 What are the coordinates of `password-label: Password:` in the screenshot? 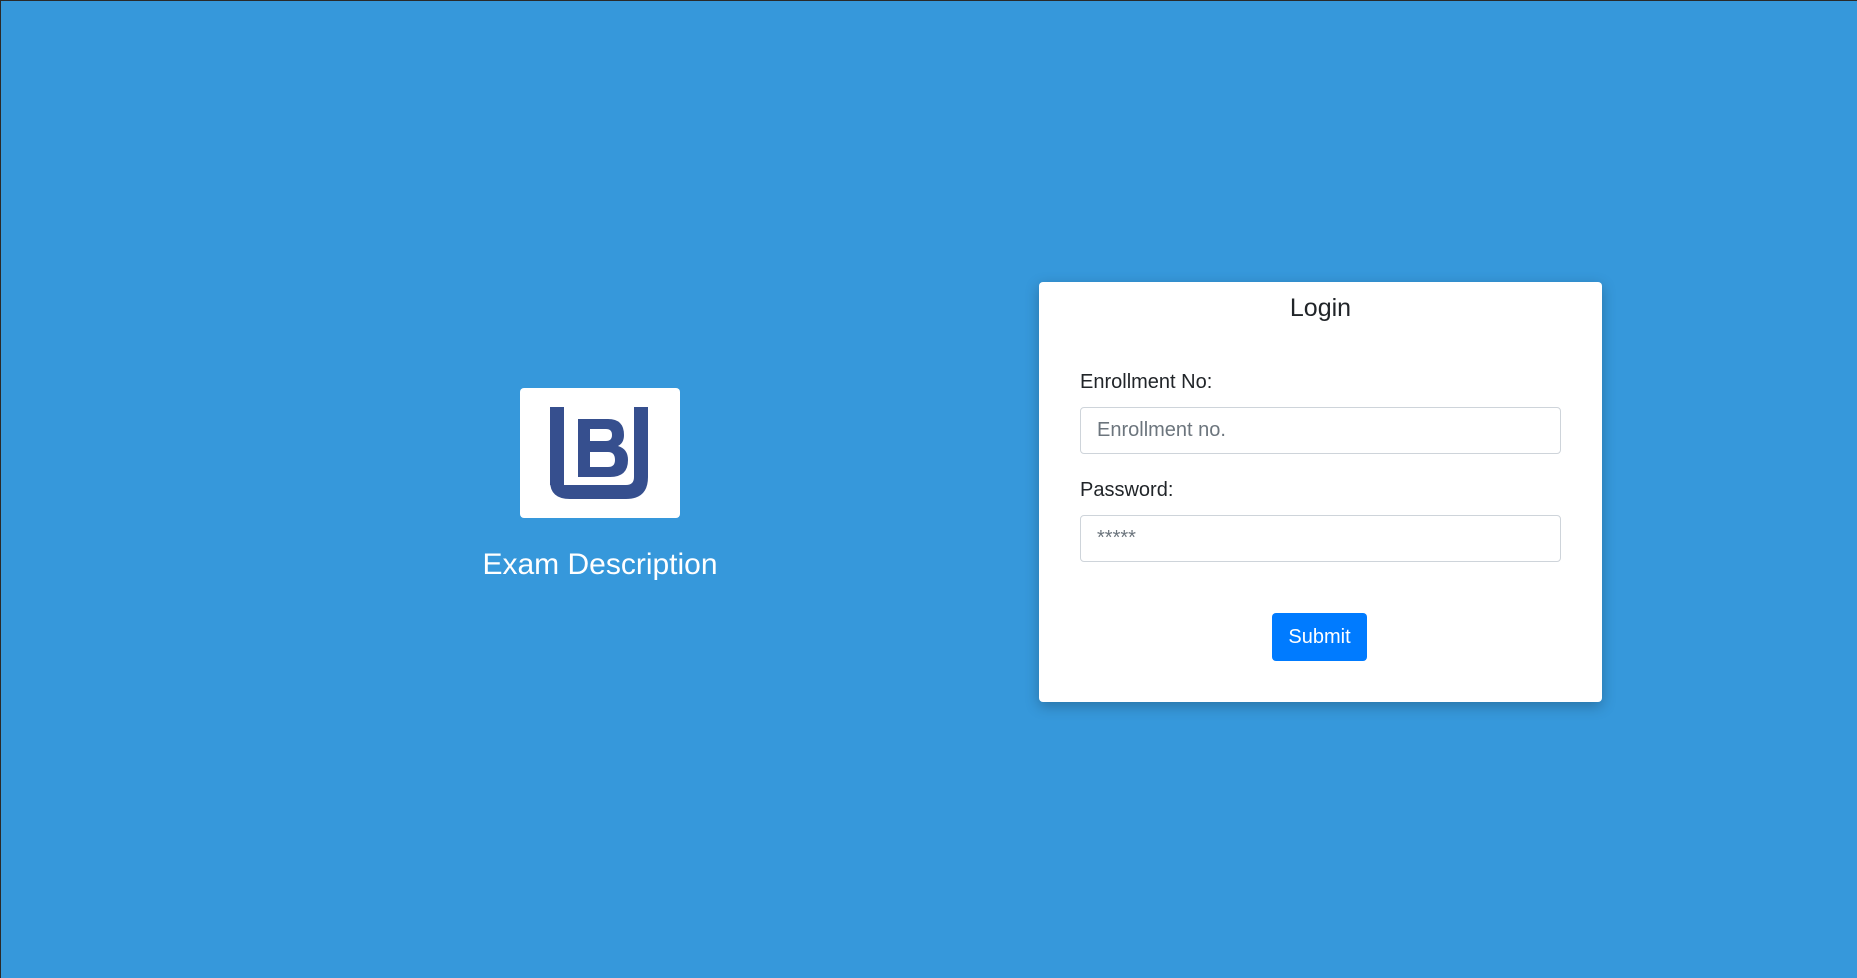 It's located at (1127, 490).